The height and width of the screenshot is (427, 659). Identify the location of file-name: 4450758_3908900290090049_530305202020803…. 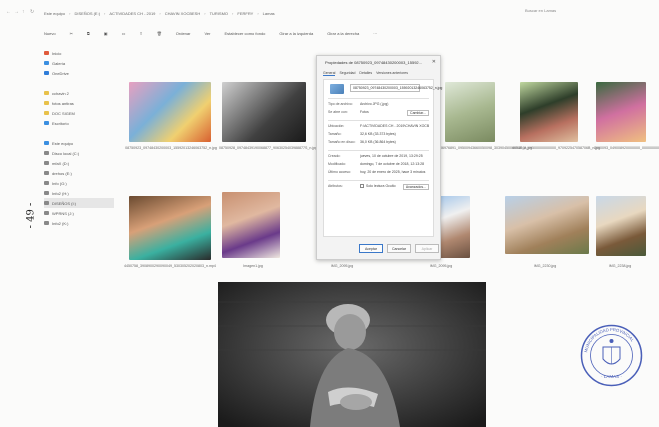
(170, 266).